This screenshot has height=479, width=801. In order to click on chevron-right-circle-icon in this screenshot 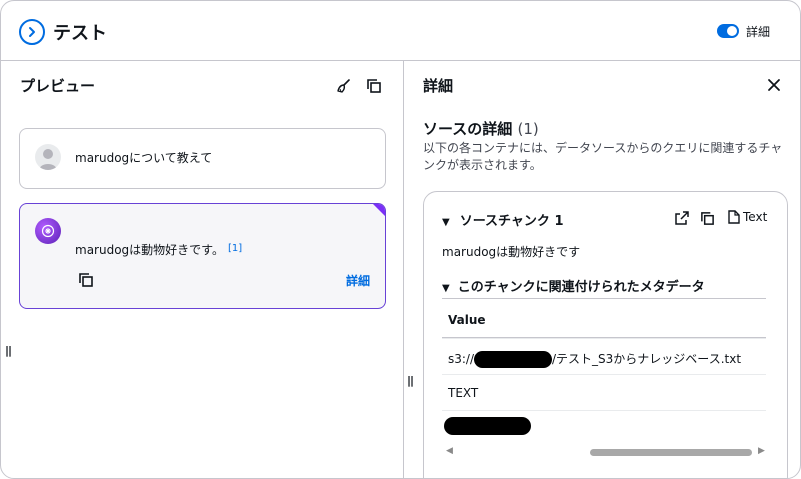, I will do `click(32, 32)`.